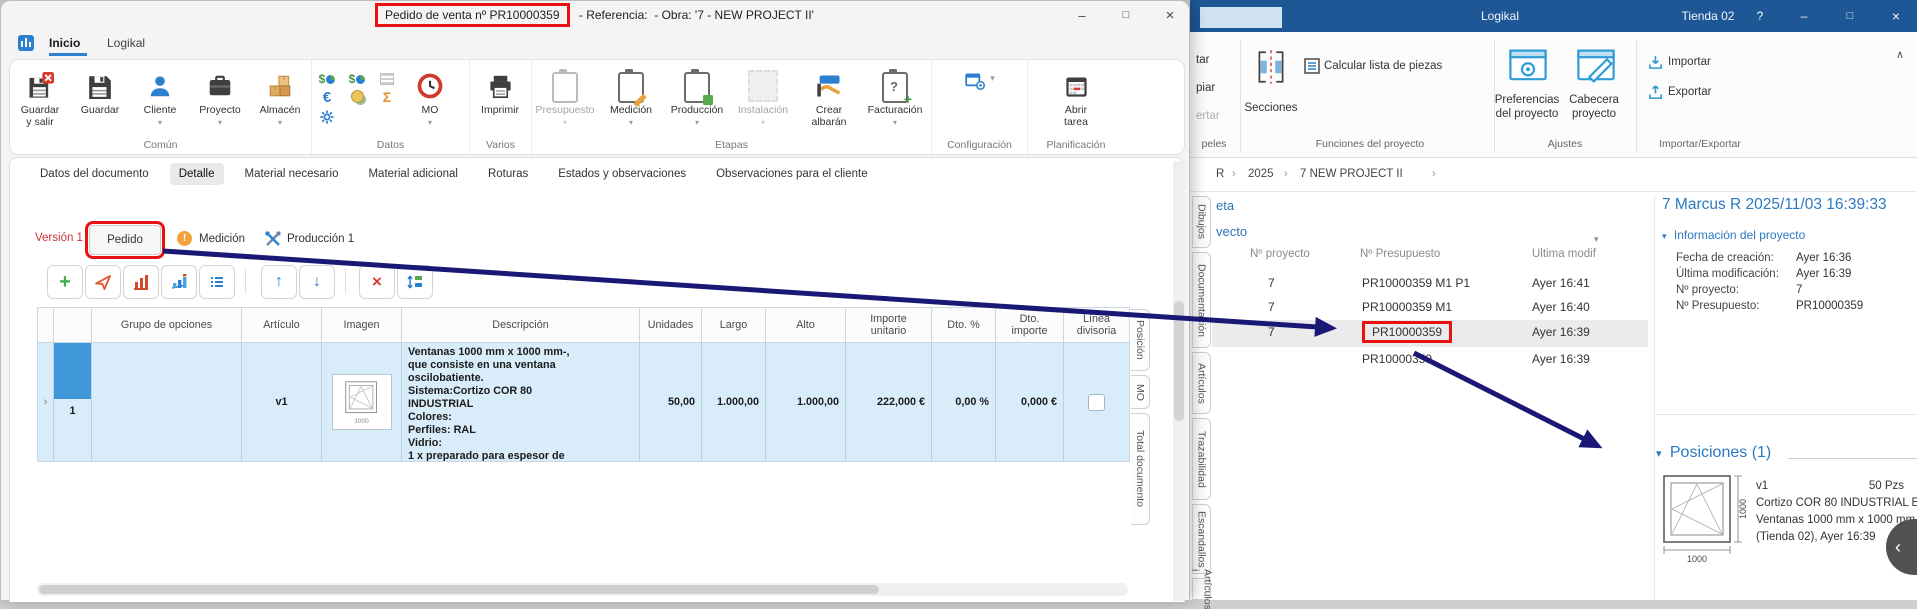 The width and height of the screenshot is (1917, 609). Describe the element at coordinates (1030, 402) in the screenshot. I see `cell-dto-importe: 0,000 €` at that location.